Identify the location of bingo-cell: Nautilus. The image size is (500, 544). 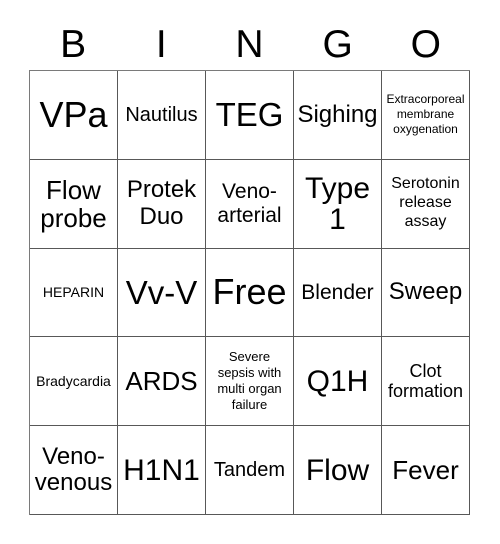
(162, 115).